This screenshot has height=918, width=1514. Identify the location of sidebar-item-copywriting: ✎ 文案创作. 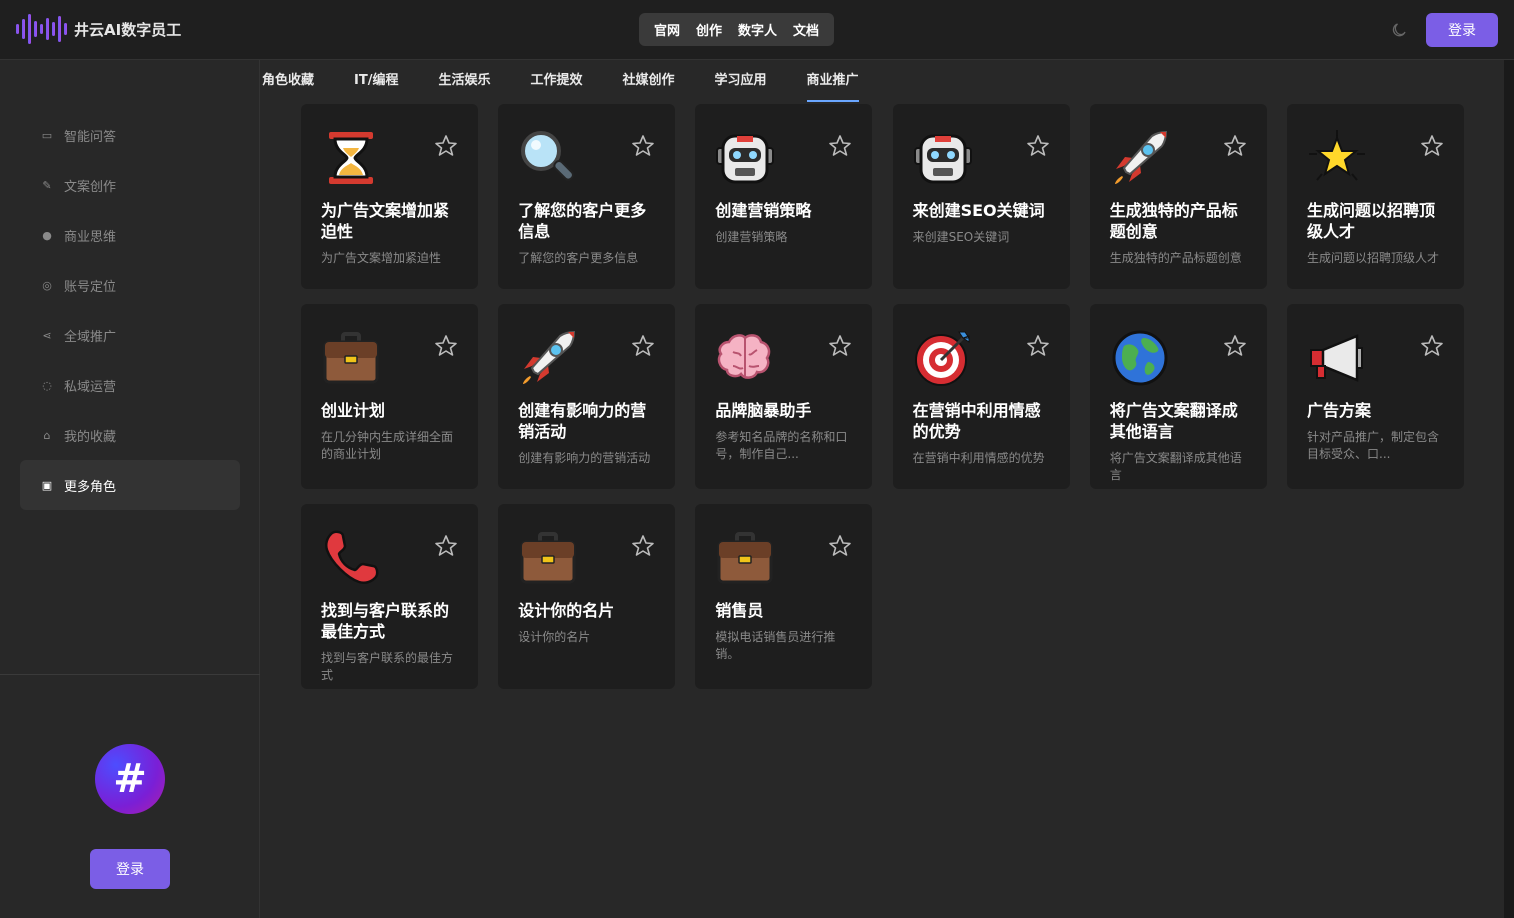
(130, 185).